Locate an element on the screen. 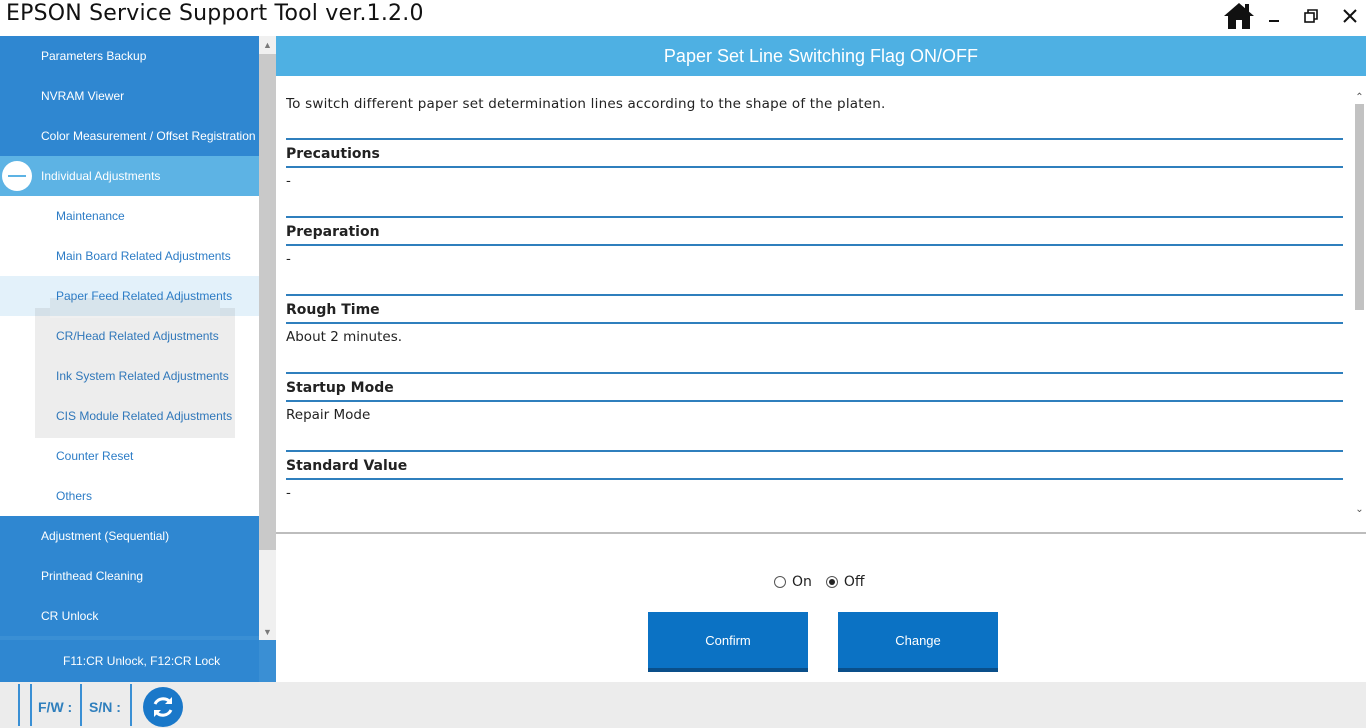 Image resolution: width=1366 pixels, height=728 pixels. close-button is located at coordinates (1350, 16).